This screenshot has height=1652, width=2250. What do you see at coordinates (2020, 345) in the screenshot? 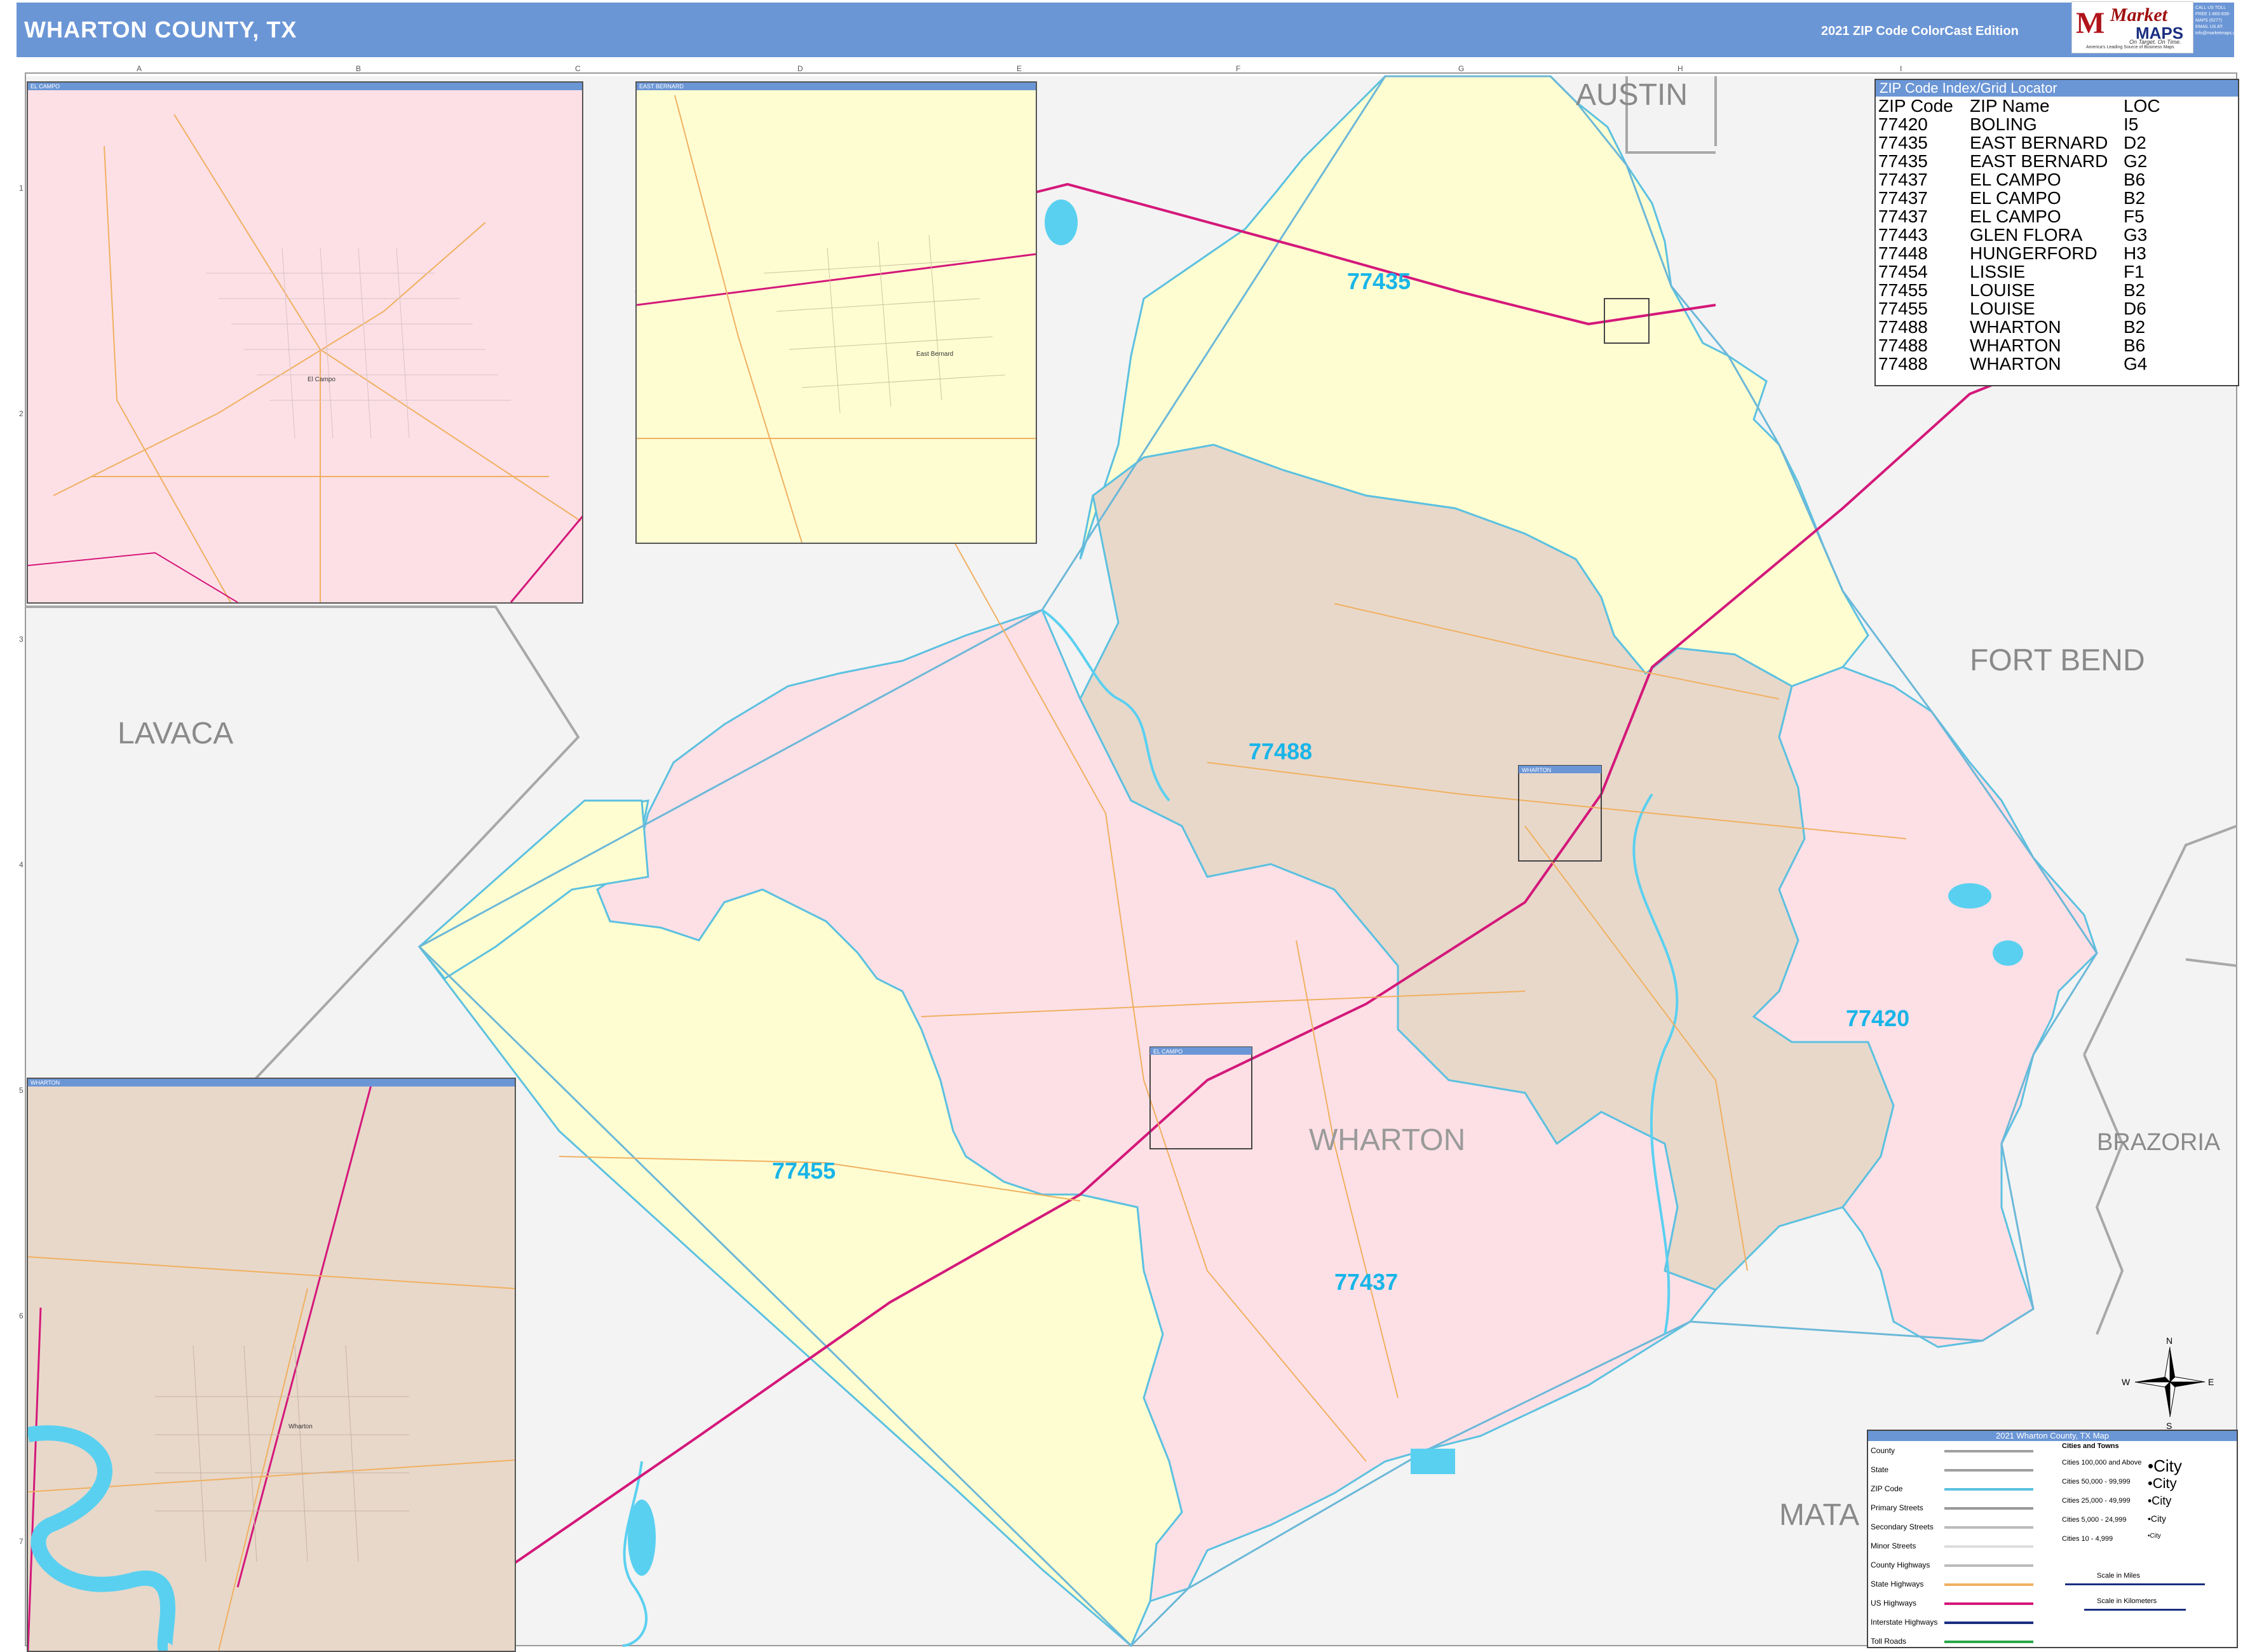
I see `zip-index-row: 77488 WHARTON B6` at bounding box center [2020, 345].